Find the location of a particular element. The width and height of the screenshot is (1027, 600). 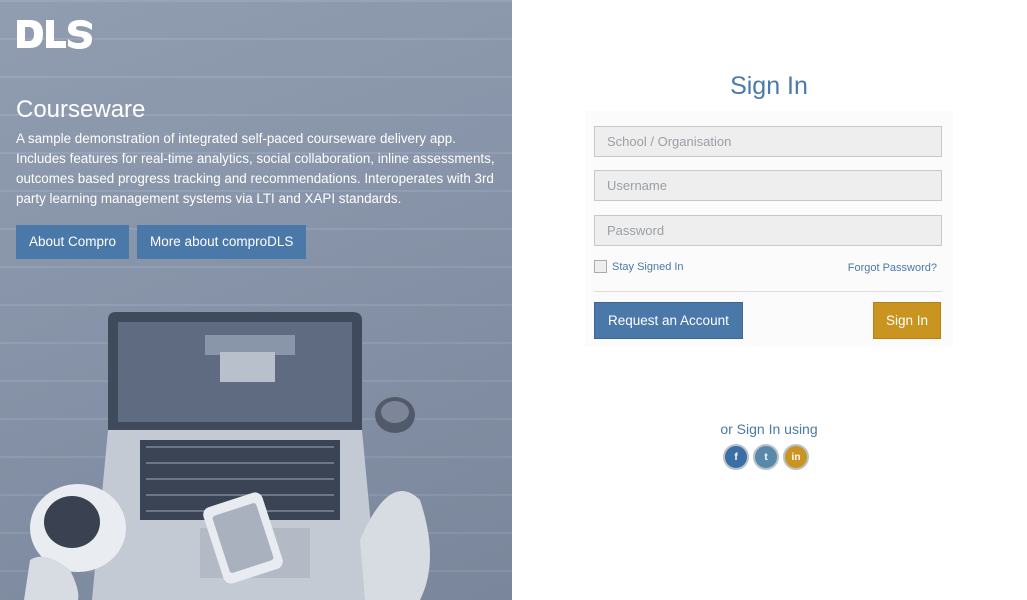

request-account-button: Request an Account is located at coordinates (668, 320).